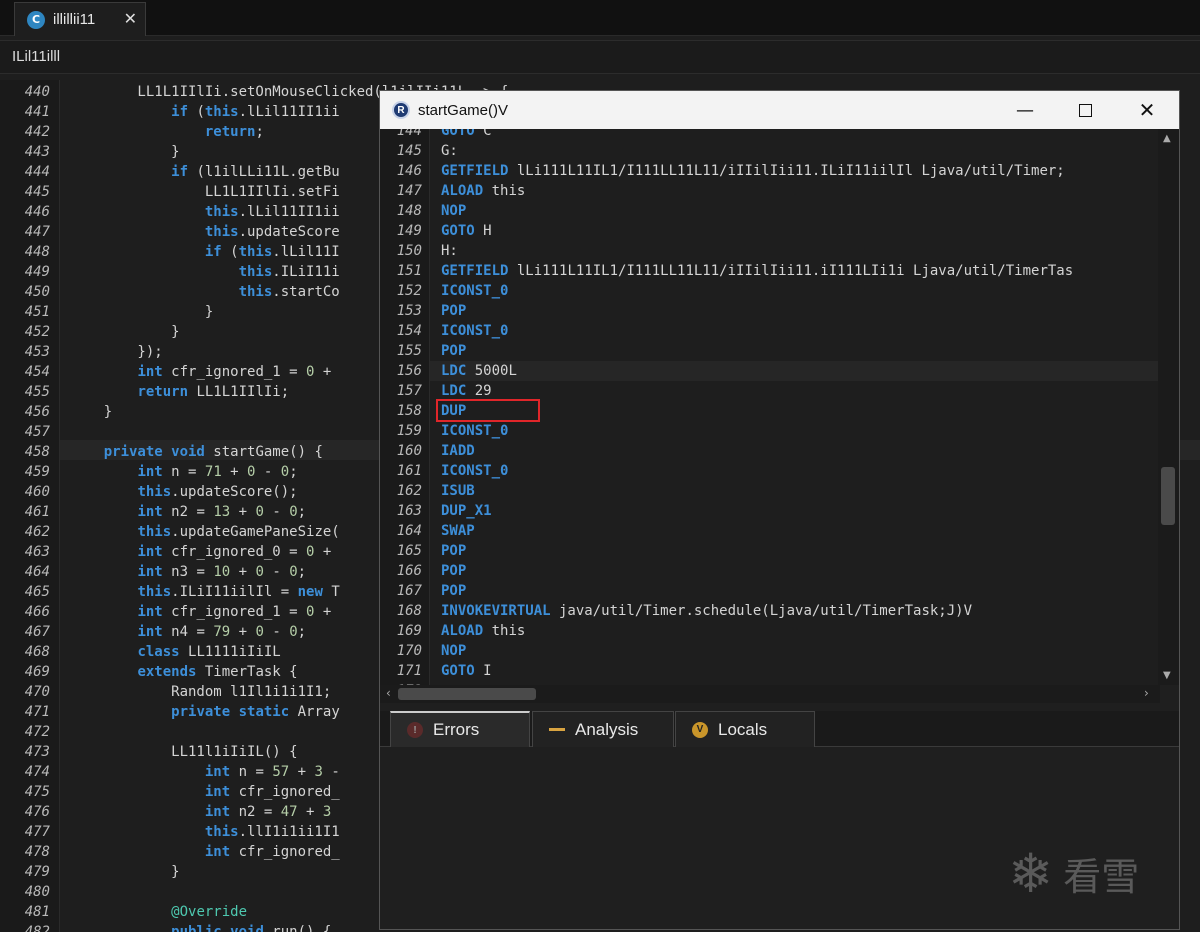  What do you see at coordinates (388, 693) in the screenshot?
I see `scroll-left-icon: ‹` at bounding box center [388, 693].